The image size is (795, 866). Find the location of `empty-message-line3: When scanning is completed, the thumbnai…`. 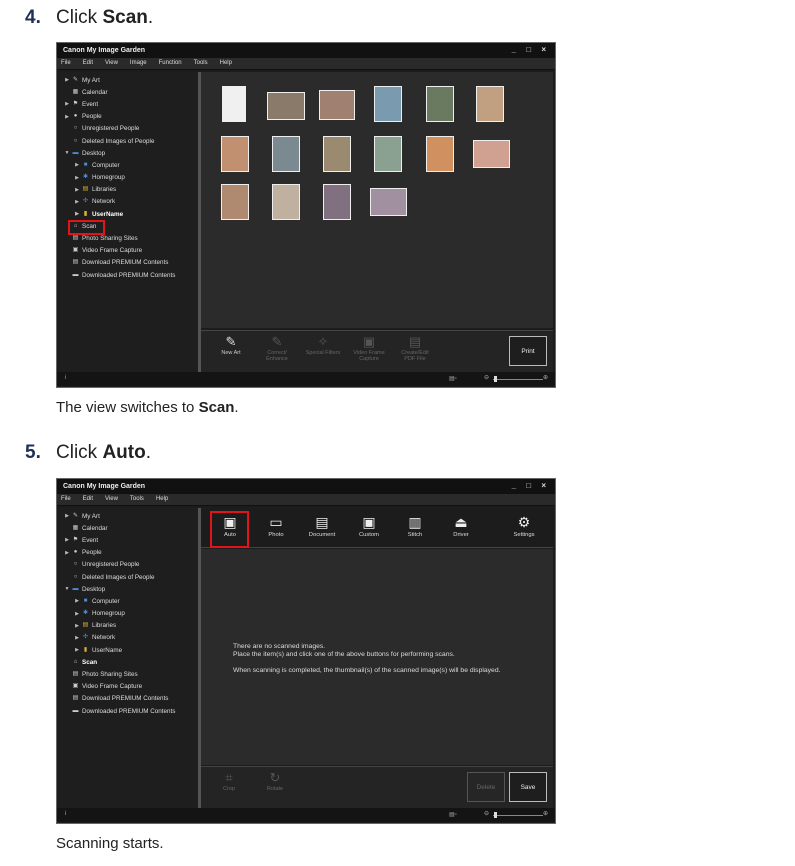

empty-message-line3: When scanning is completed, the thumbnai… is located at coordinates (367, 670).